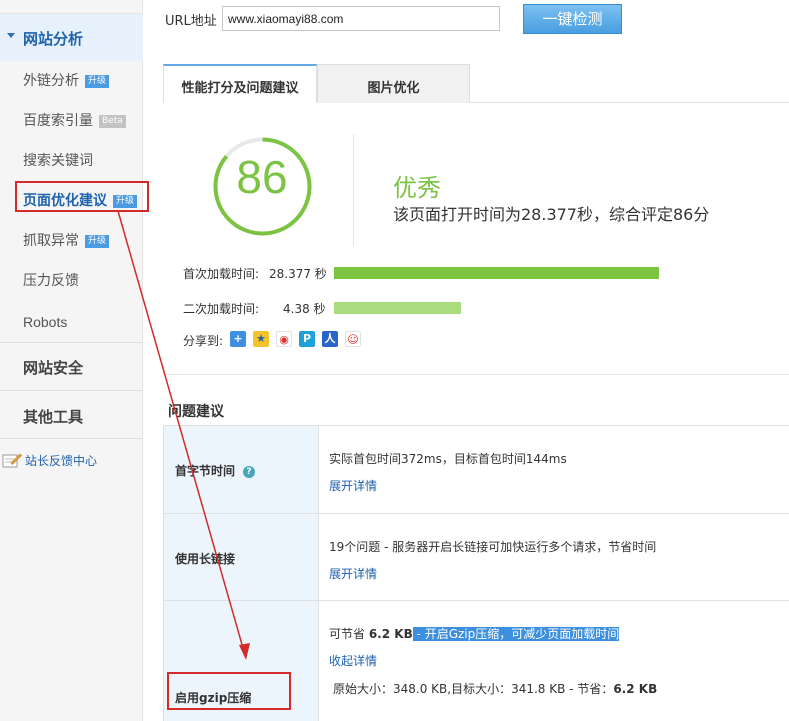 The image size is (789, 721). I want to click on savings-prefix: 可节省, so click(349, 634).